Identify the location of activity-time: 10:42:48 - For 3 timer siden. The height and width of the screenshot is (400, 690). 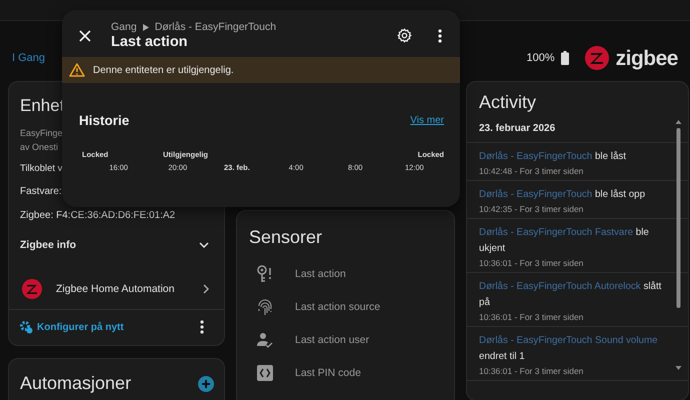
(531, 171).